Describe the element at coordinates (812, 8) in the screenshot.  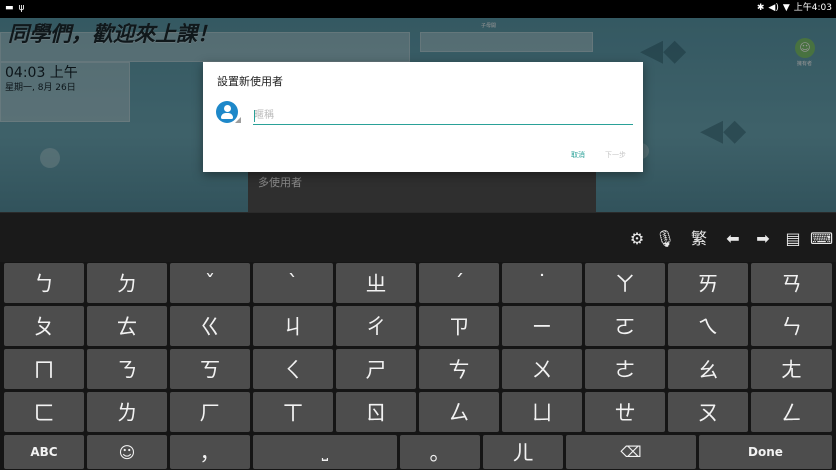
I see `status-time: 上午4:03` at that location.